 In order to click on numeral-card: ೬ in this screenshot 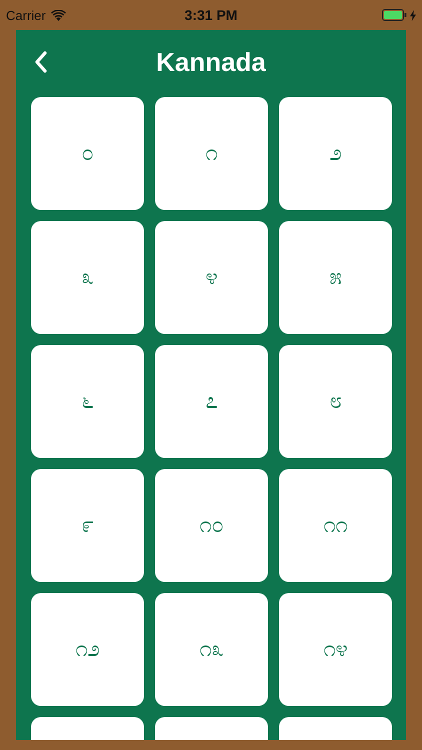, I will do `click(87, 401)`.